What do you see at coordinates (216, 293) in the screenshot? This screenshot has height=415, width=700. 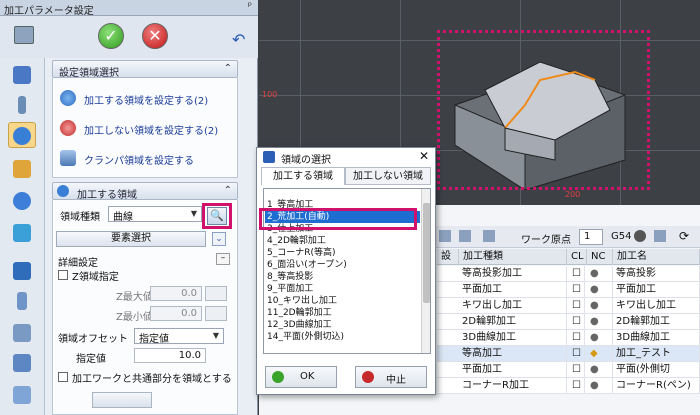 I see `z-max-pick-button` at bounding box center [216, 293].